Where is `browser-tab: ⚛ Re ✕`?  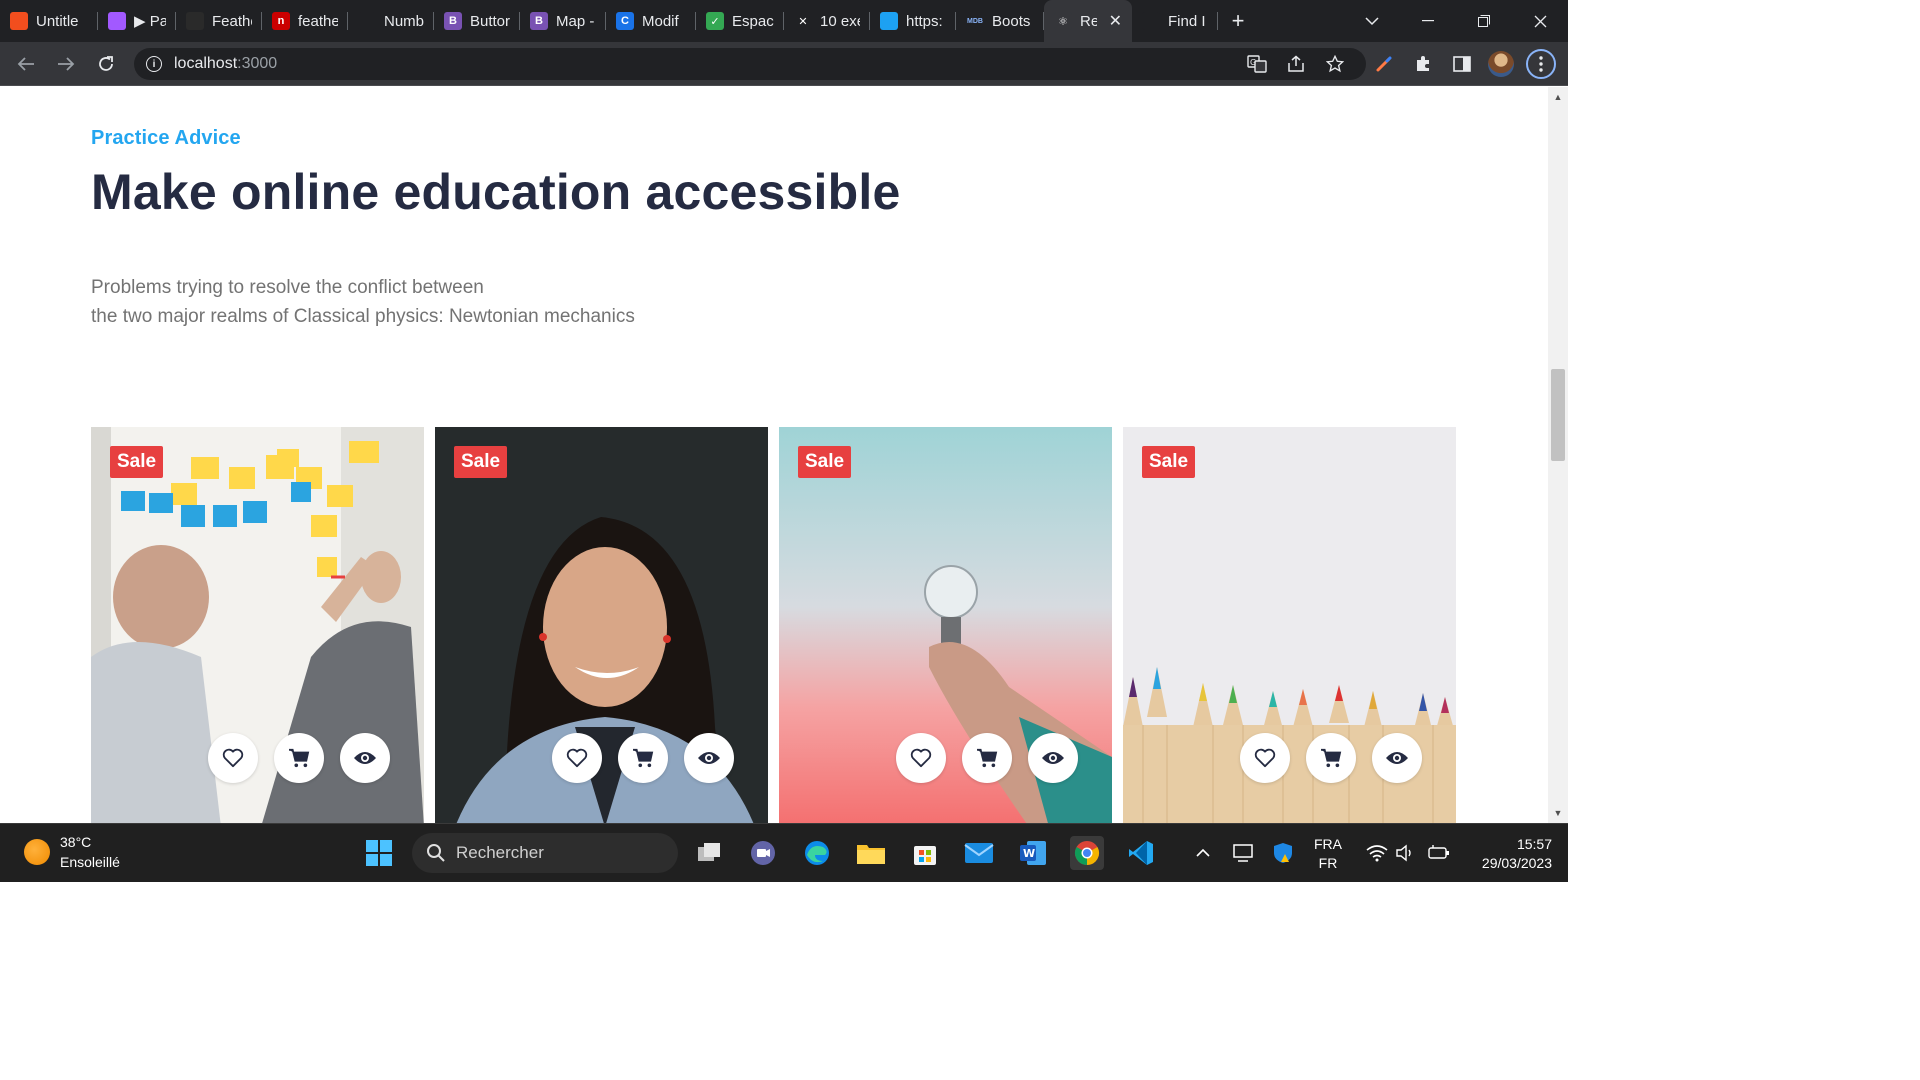 browser-tab: ⚛ Re ✕ is located at coordinates (1088, 21).